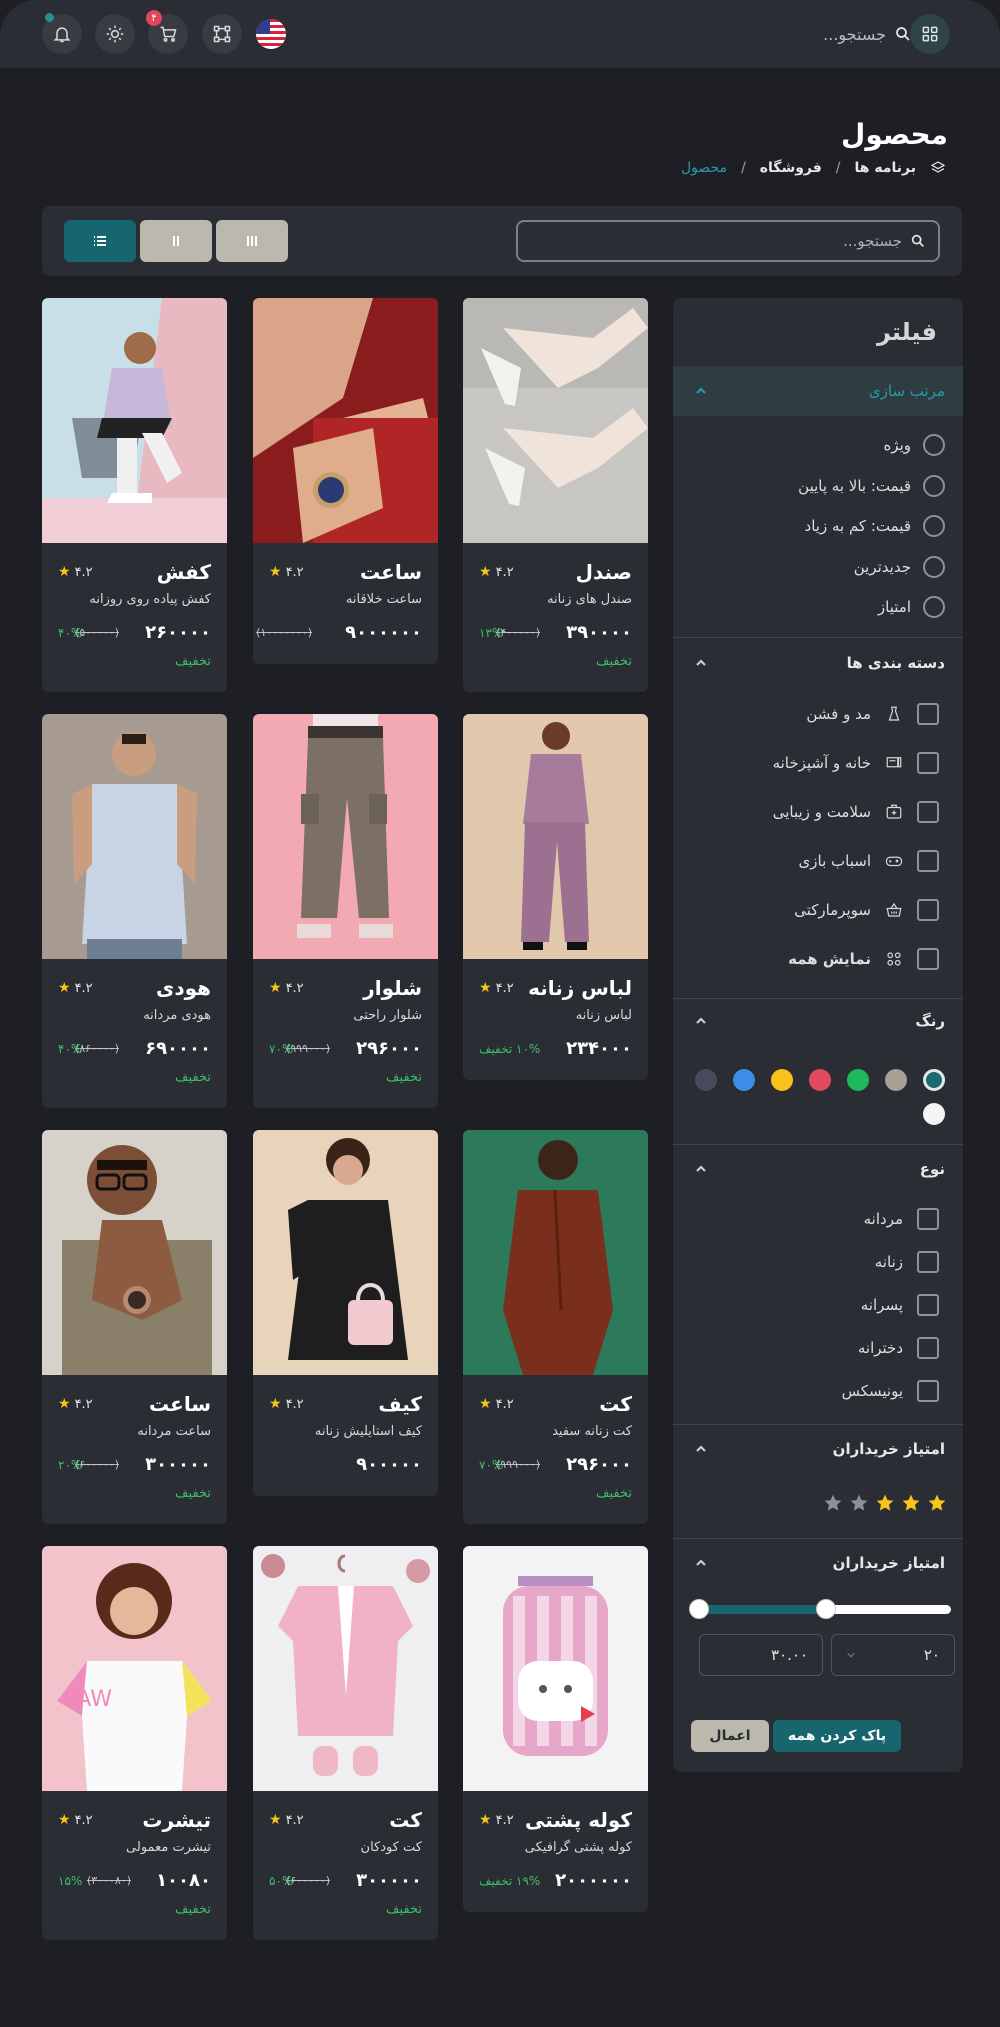  I want to click on price-min-input: ۲۰, so click(893, 1655).